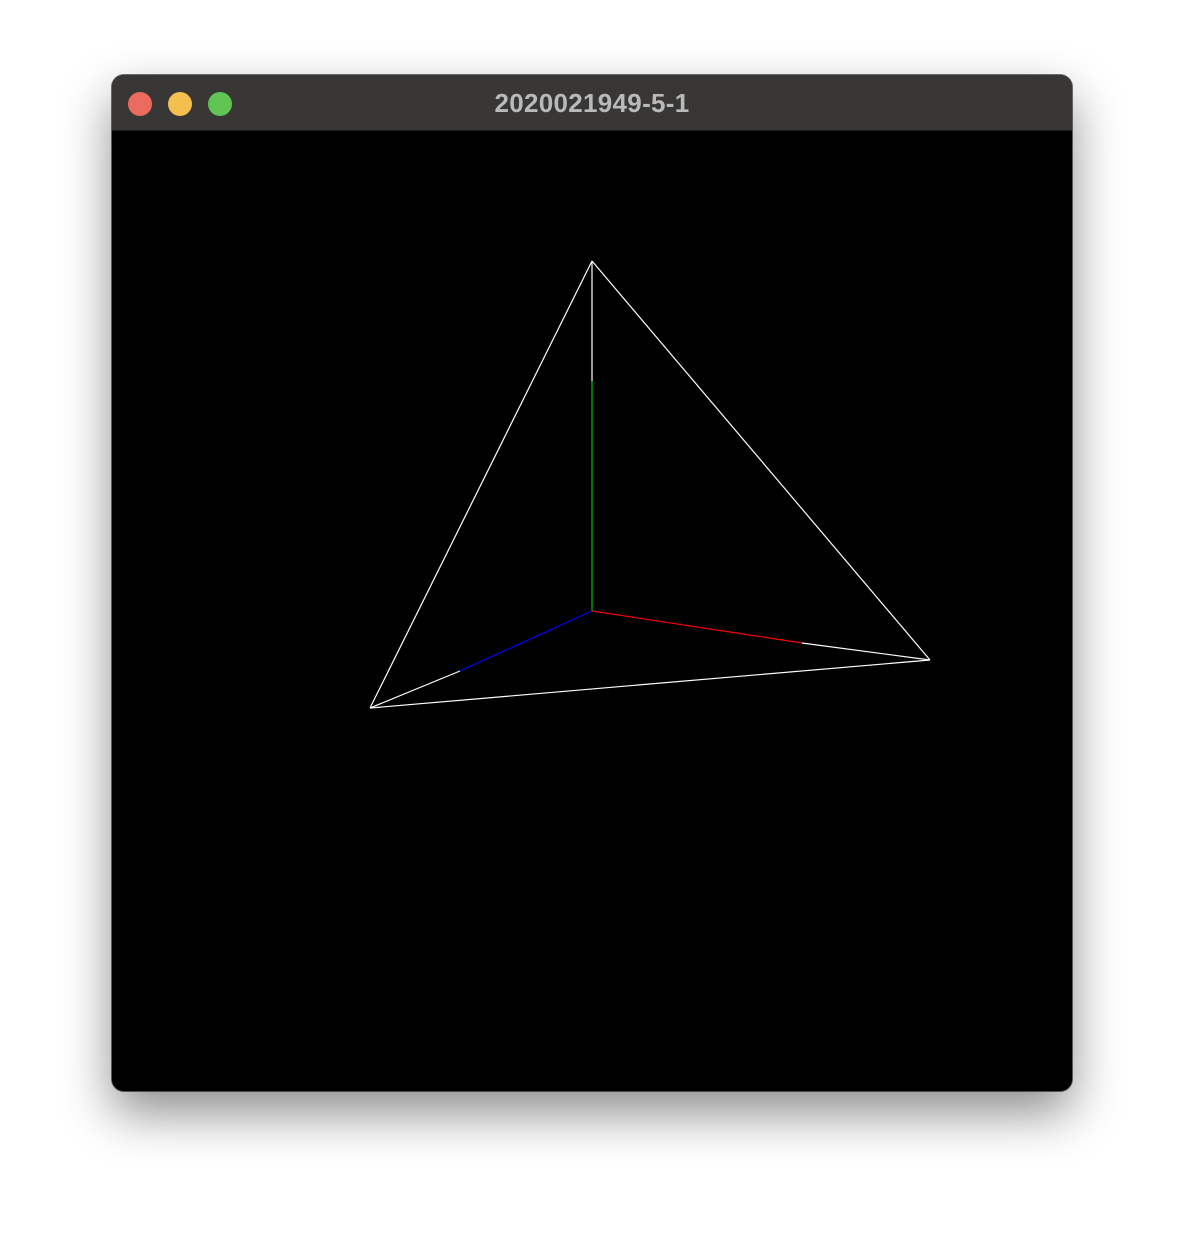  I want to click on z-axis-line, so click(526, 641).